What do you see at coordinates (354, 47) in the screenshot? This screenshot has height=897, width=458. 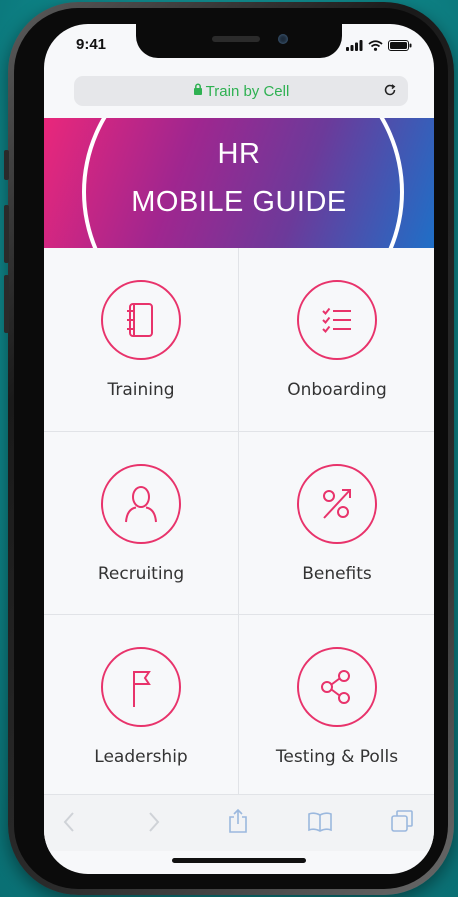 I see `cellular-signal-icon` at bounding box center [354, 47].